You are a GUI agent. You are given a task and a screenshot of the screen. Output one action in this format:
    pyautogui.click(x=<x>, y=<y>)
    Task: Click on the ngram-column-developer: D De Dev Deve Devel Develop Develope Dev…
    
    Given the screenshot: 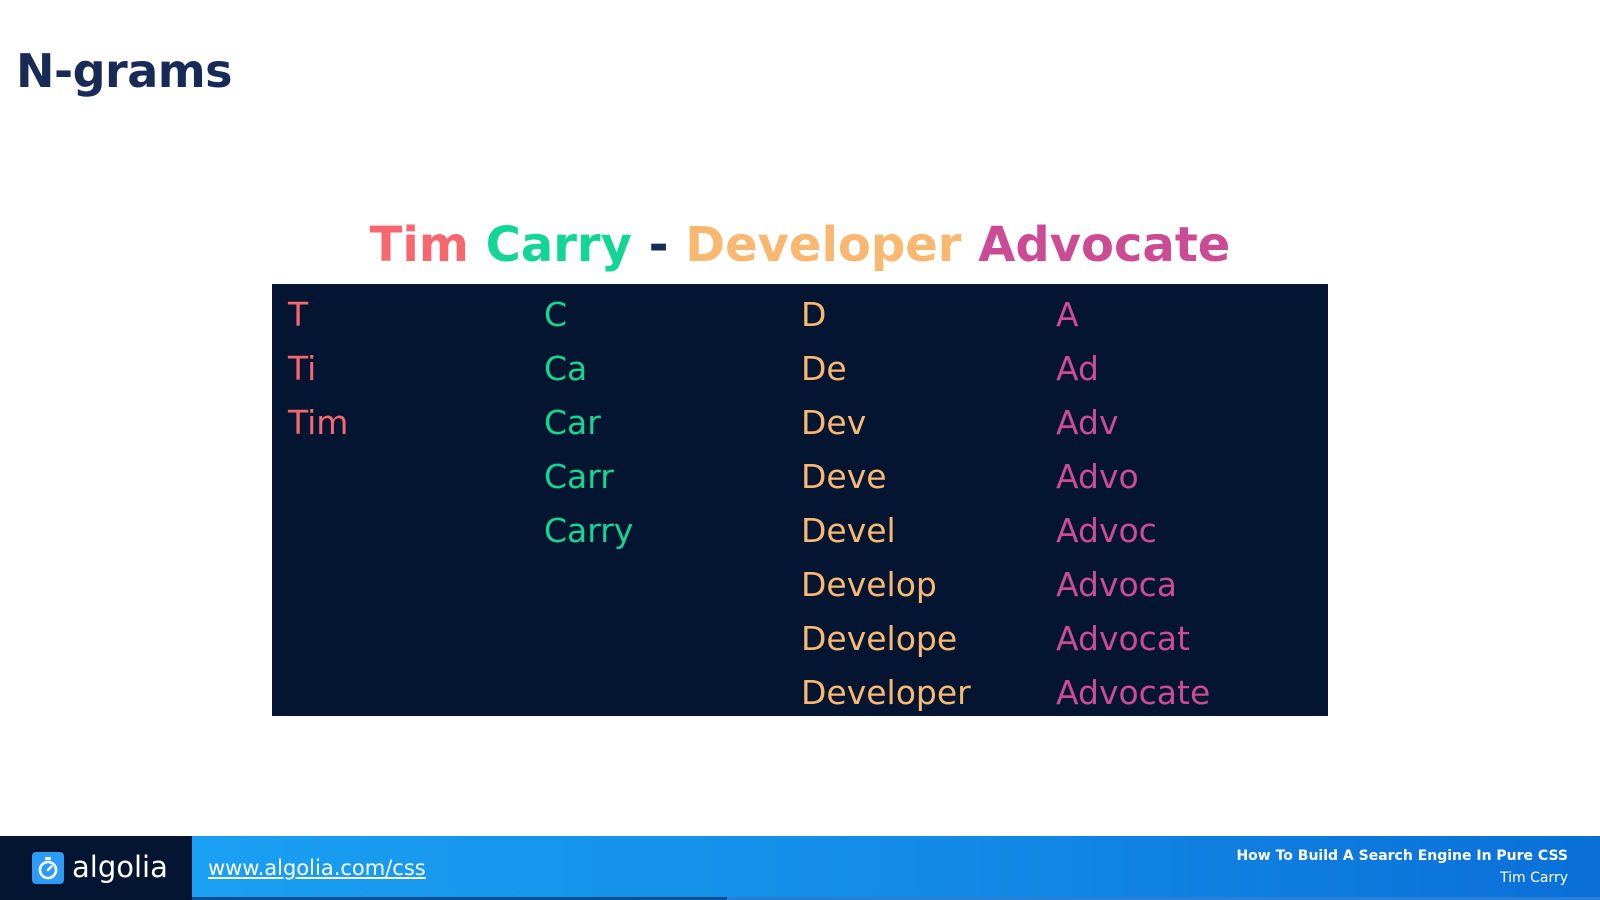 What is the action you would take?
    pyautogui.click(x=886, y=504)
    